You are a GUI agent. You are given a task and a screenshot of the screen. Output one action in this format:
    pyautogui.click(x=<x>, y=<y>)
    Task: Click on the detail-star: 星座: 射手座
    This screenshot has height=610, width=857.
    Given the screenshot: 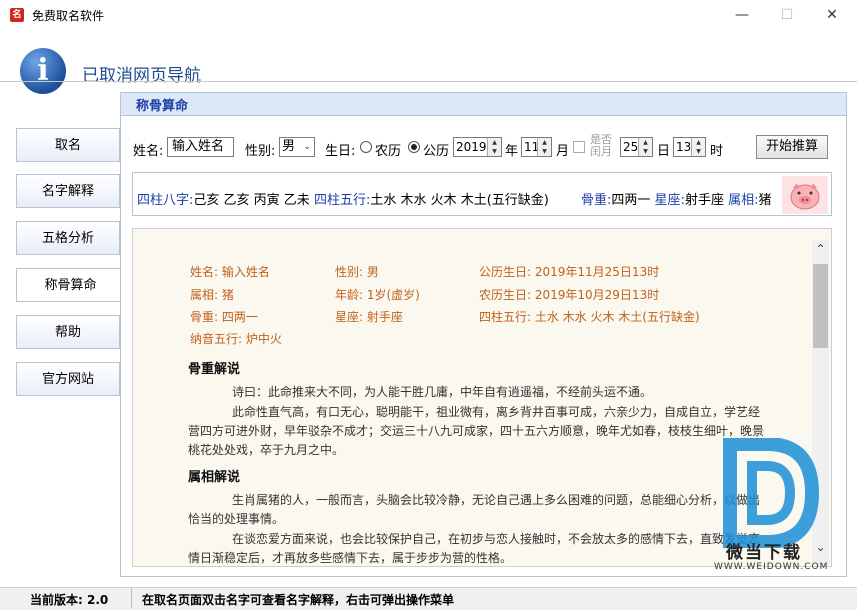 What is the action you would take?
    pyautogui.click(x=369, y=317)
    